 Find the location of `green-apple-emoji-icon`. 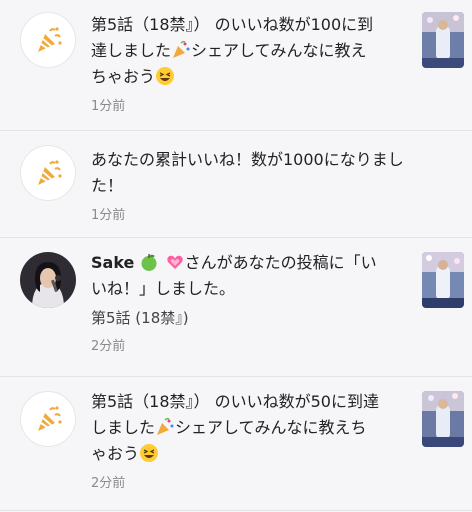

green-apple-emoji-icon is located at coordinates (149, 262).